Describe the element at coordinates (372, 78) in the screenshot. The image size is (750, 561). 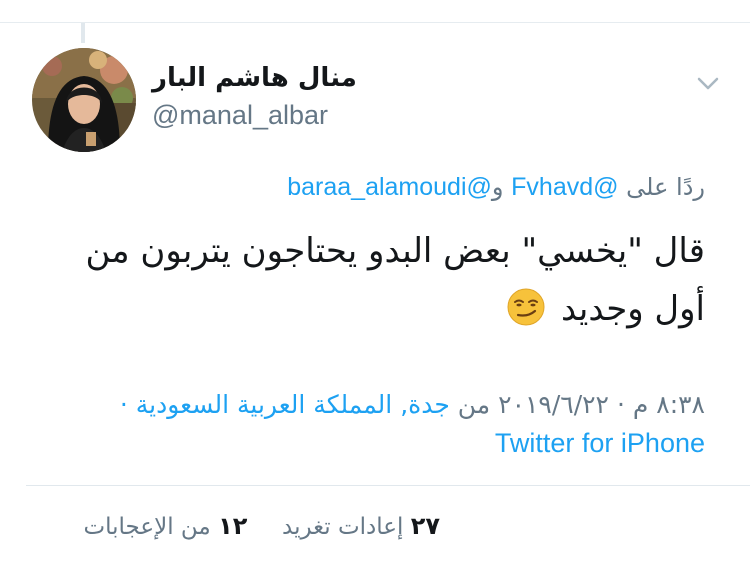
I see `author-display-name: منال هاشم البار` at that location.